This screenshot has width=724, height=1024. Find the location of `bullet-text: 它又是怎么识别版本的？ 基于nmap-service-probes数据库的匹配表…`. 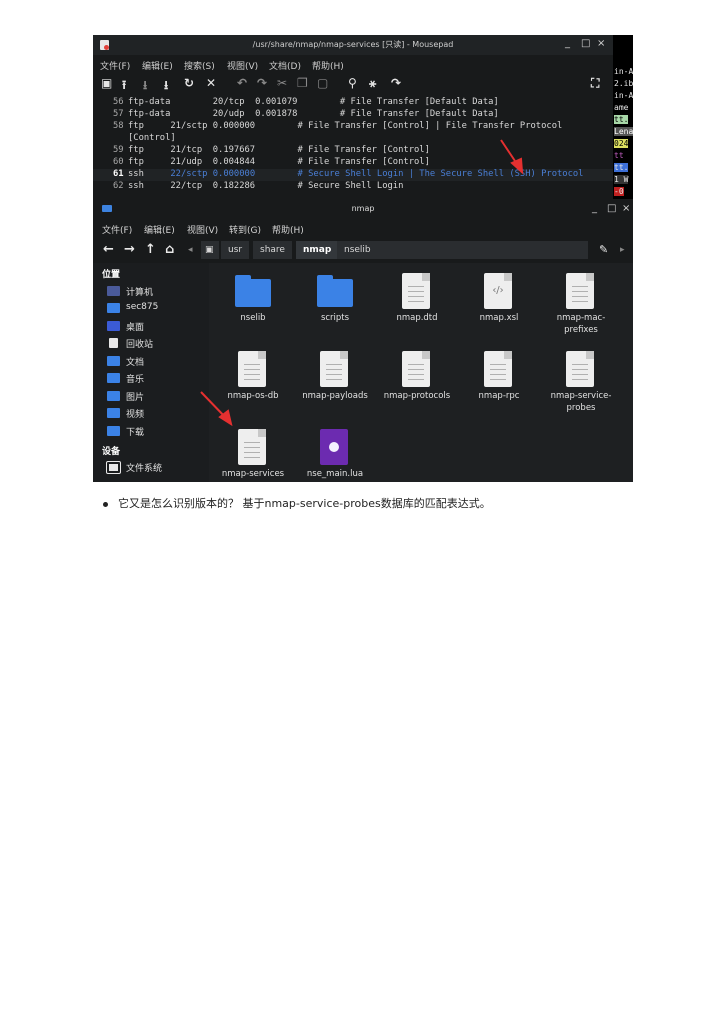

bullet-text: 它又是怎么识别版本的？ 基于nmap-service-probes数据库的匹配表… is located at coordinates (304, 503).